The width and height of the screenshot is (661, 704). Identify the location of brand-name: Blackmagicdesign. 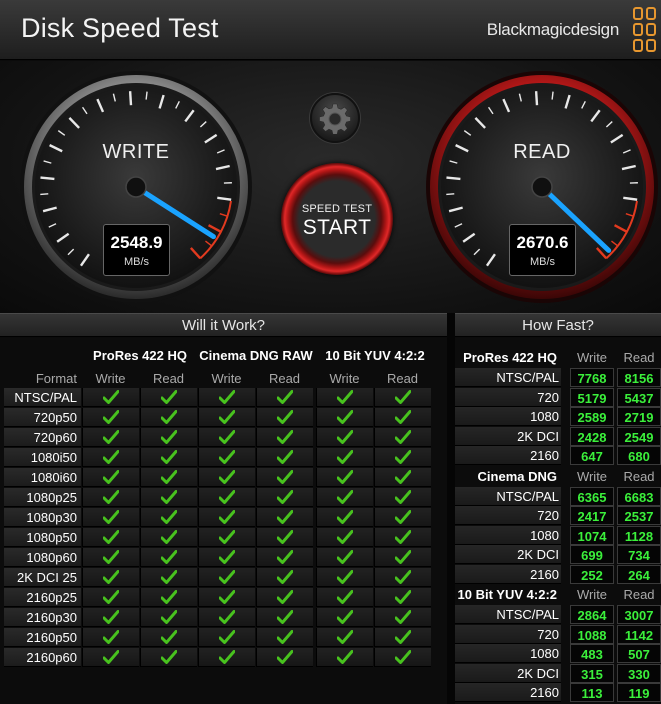
(553, 29).